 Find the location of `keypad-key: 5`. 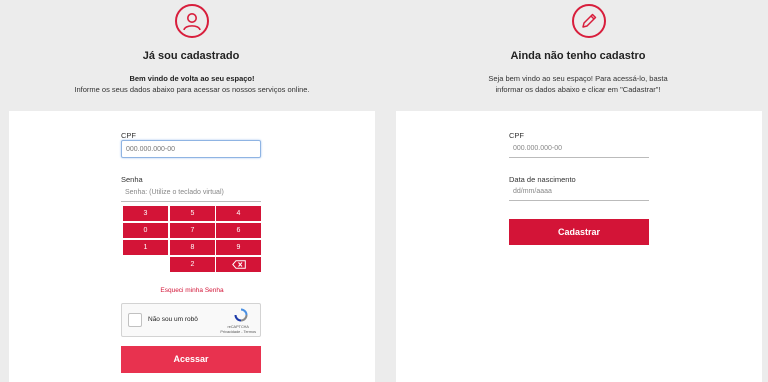

keypad-key: 5 is located at coordinates (192, 213).